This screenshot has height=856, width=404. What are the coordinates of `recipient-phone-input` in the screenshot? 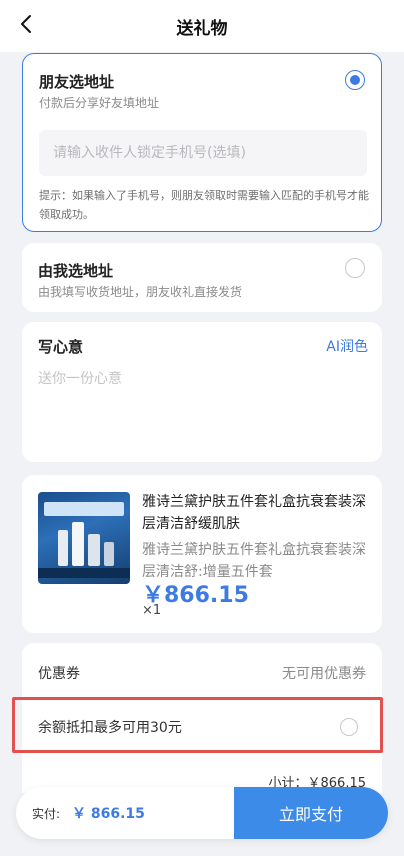 It's located at (203, 153).